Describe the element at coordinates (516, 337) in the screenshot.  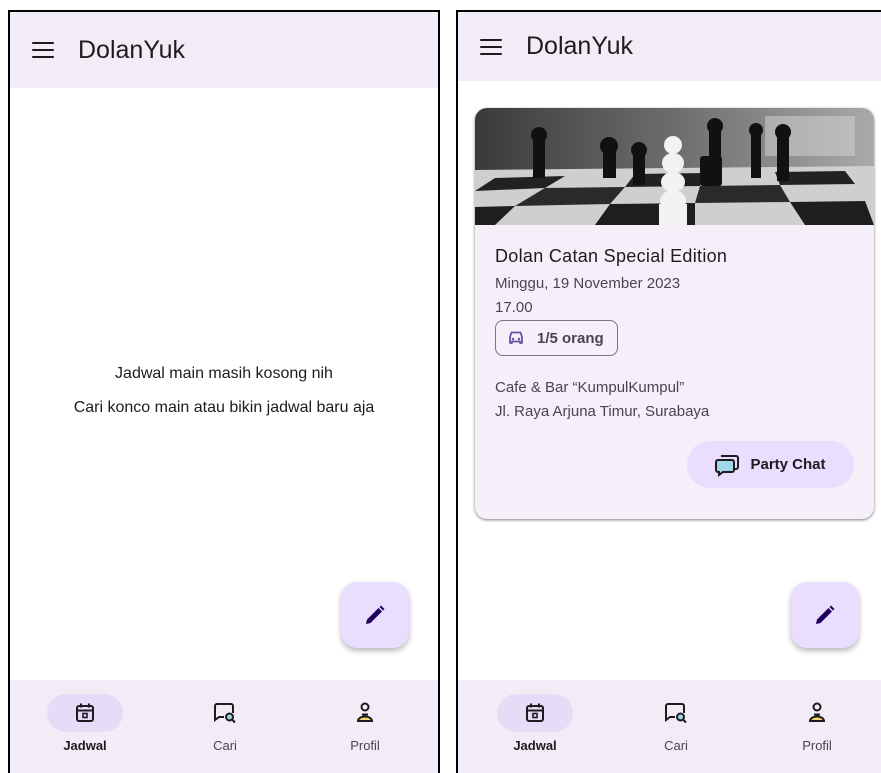
I see `car-icon` at that location.